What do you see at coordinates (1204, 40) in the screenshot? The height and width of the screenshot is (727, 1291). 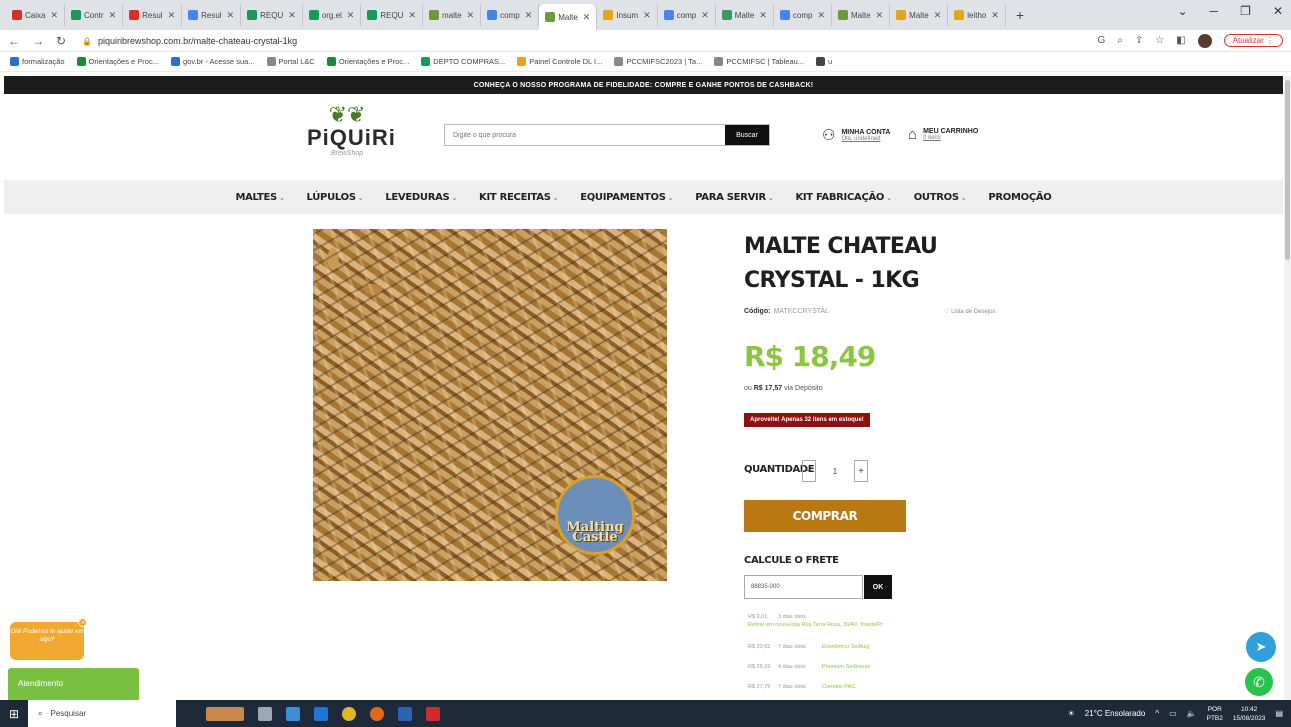 I see `profile-avatar` at bounding box center [1204, 40].